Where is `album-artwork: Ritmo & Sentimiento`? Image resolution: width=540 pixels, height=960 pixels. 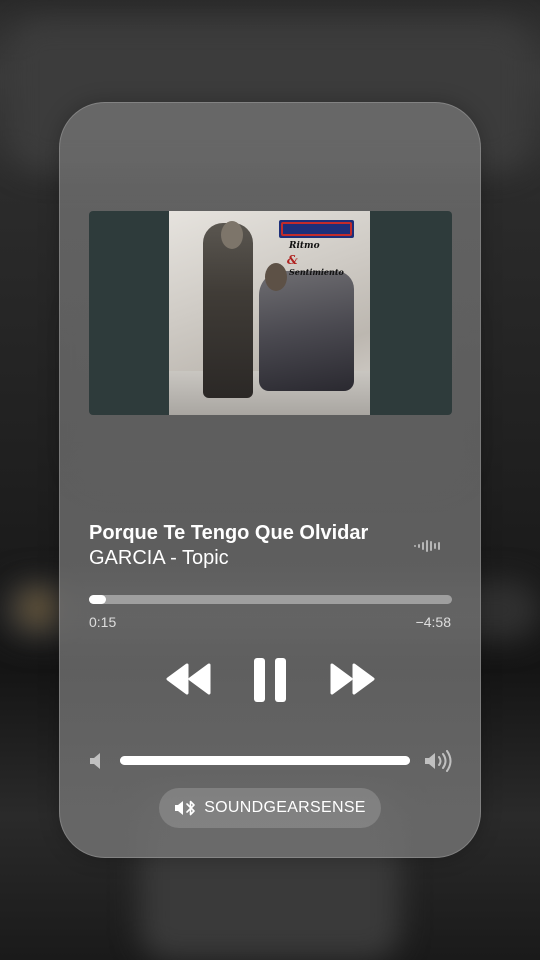 album-artwork: Ritmo & Sentimiento is located at coordinates (270, 313).